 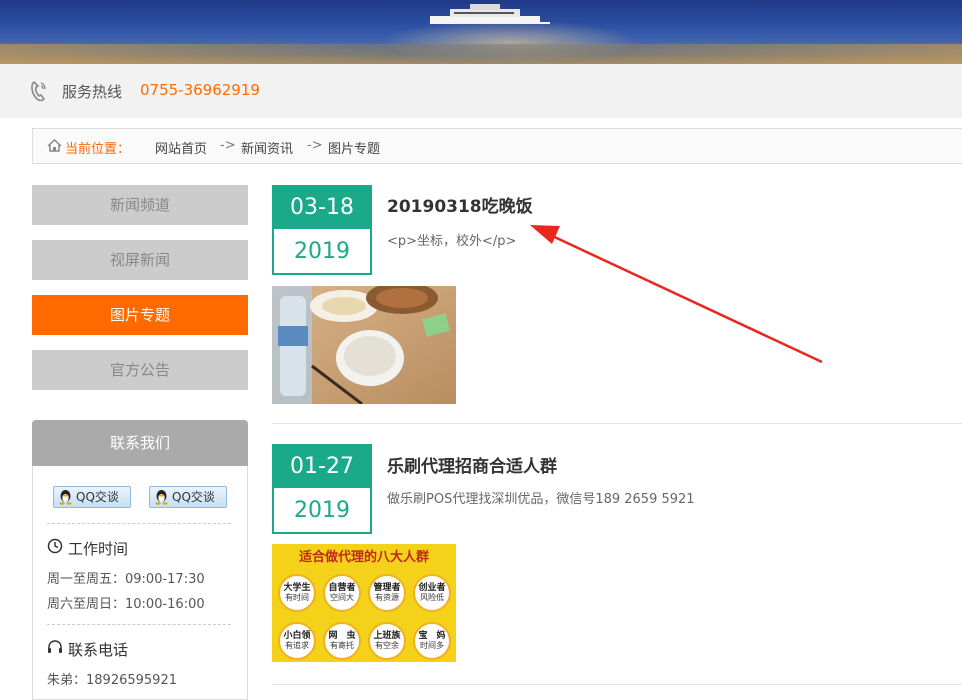 I want to click on boat-icon, so click(x=490, y=14).